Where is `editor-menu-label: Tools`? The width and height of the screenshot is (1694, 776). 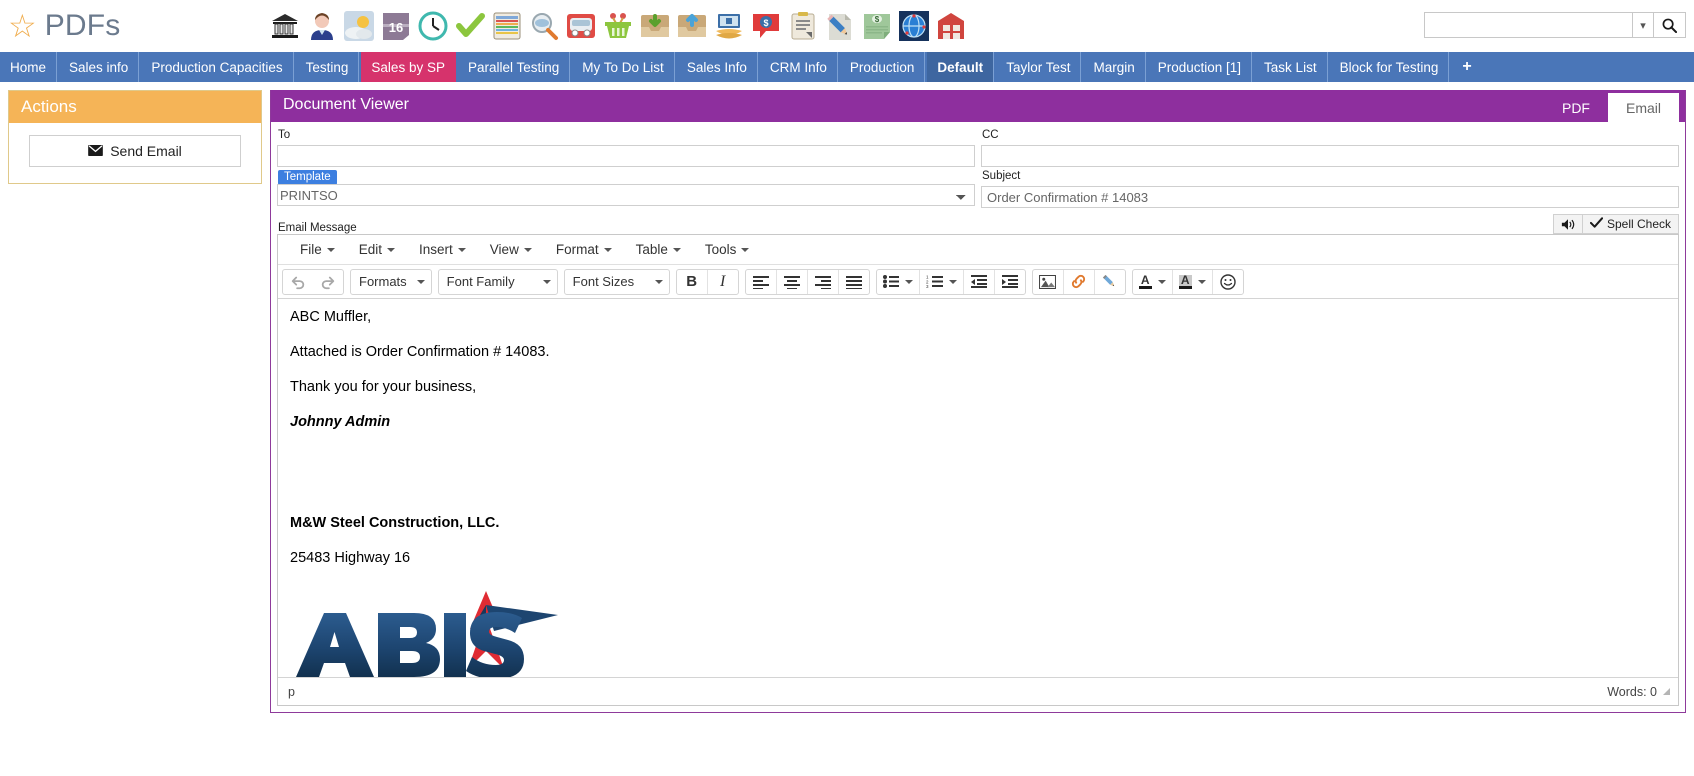 editor-menu-label: Tools is located at coordinates (720, 249).